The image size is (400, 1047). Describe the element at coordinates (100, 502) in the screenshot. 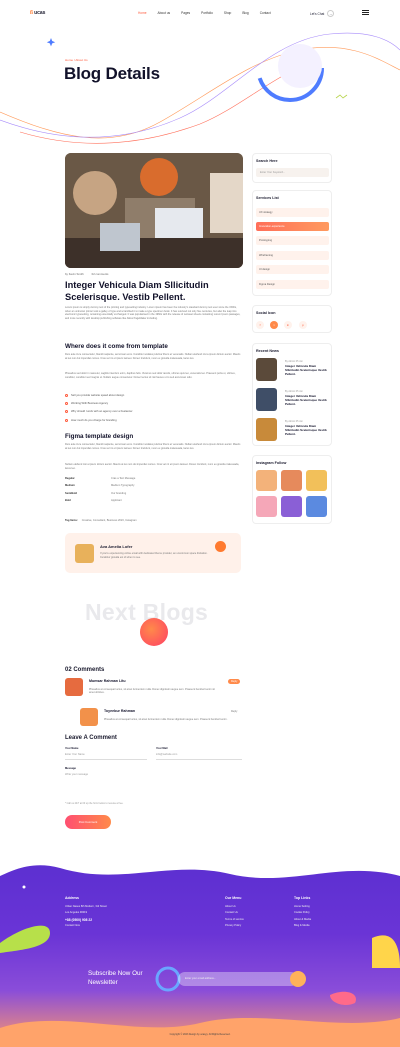

I see `spec-row: Bold Applicant` at that location.